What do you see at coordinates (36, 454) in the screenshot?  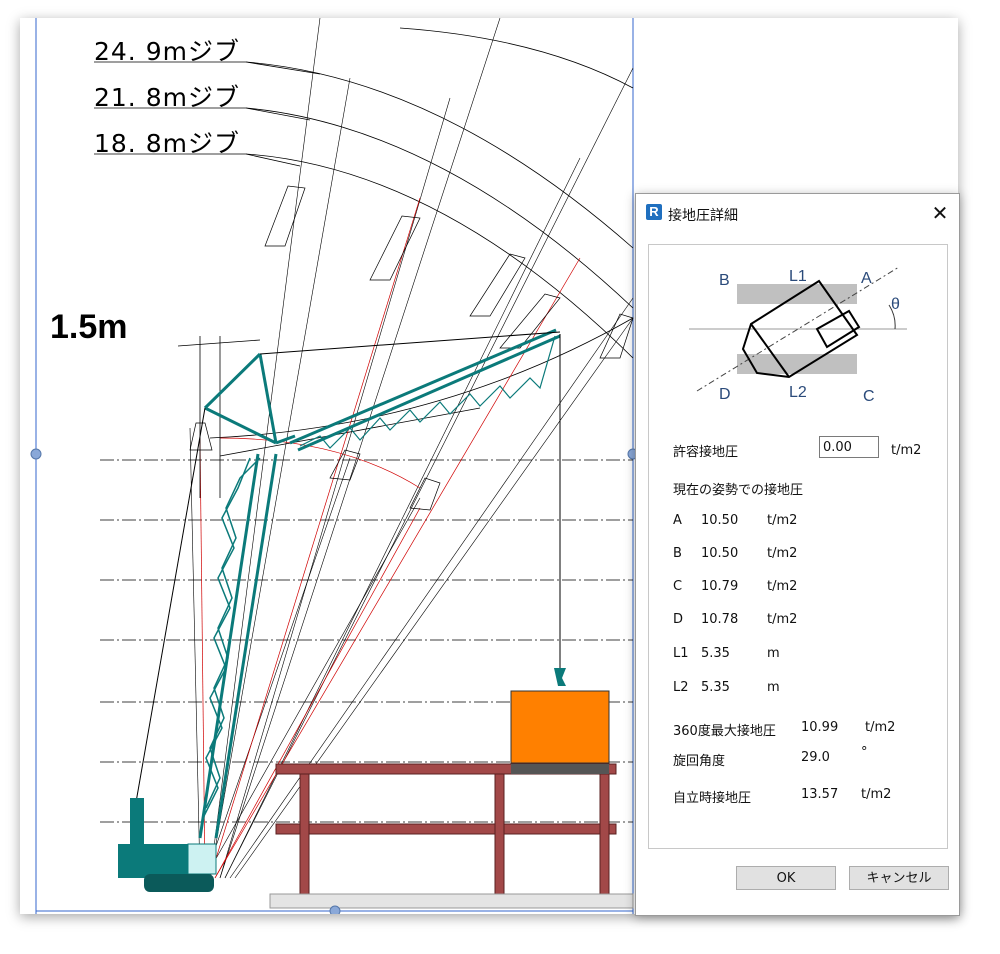 I see `view-handle-left` at bounding box center [36, 454].